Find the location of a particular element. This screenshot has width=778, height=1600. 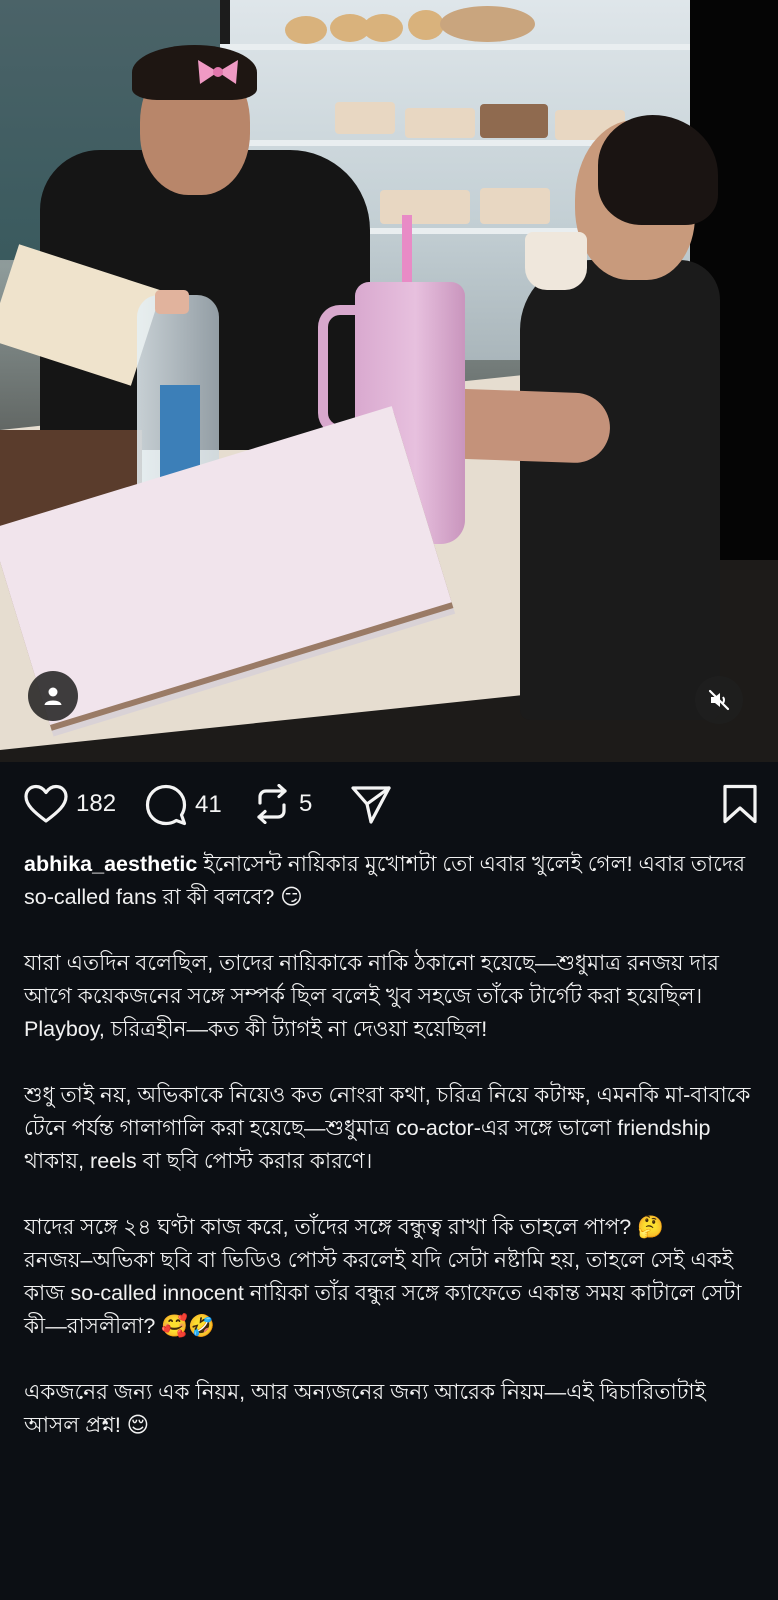

bookmark-icon is located at coordinates (740, 804).